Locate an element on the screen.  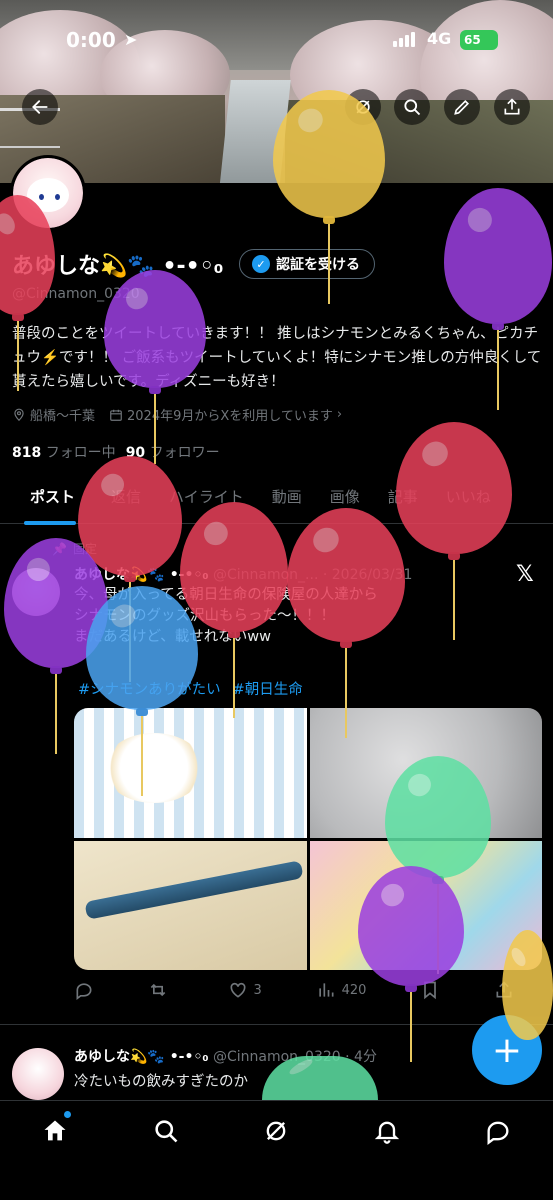
nav-notifications is located at coordinates (387, 1131).